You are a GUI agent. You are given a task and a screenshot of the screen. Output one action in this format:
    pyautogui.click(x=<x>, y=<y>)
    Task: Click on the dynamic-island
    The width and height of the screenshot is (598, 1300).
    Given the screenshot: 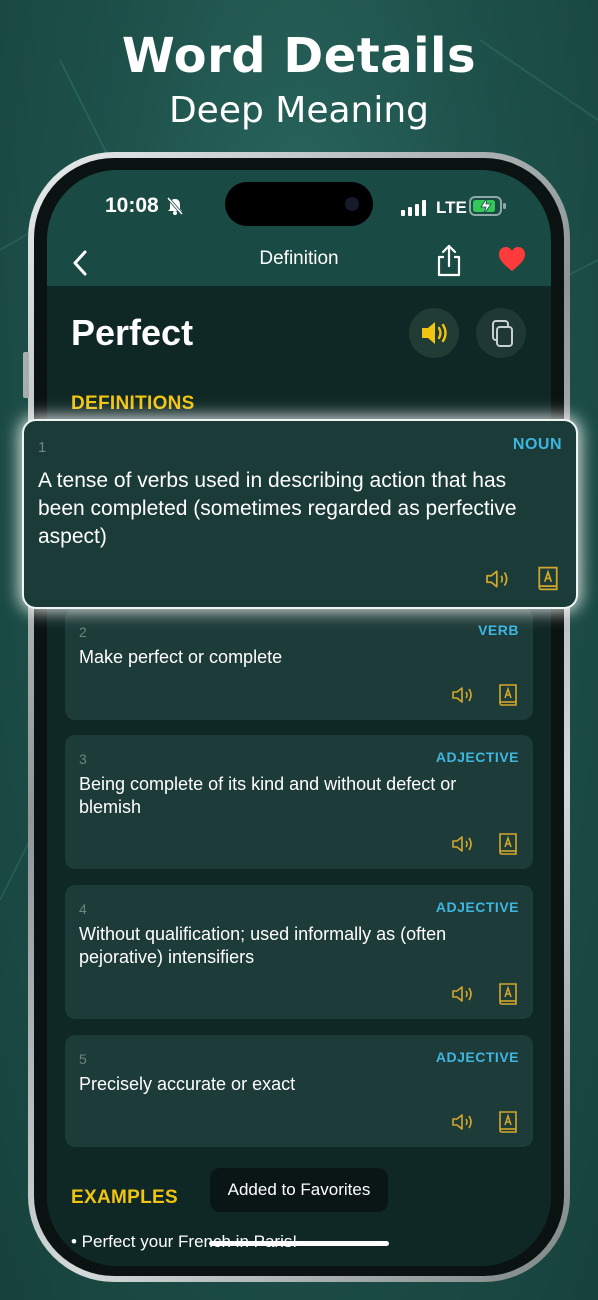 What is the action you would take?
    pyautogui.click(x=299, y=204)
    